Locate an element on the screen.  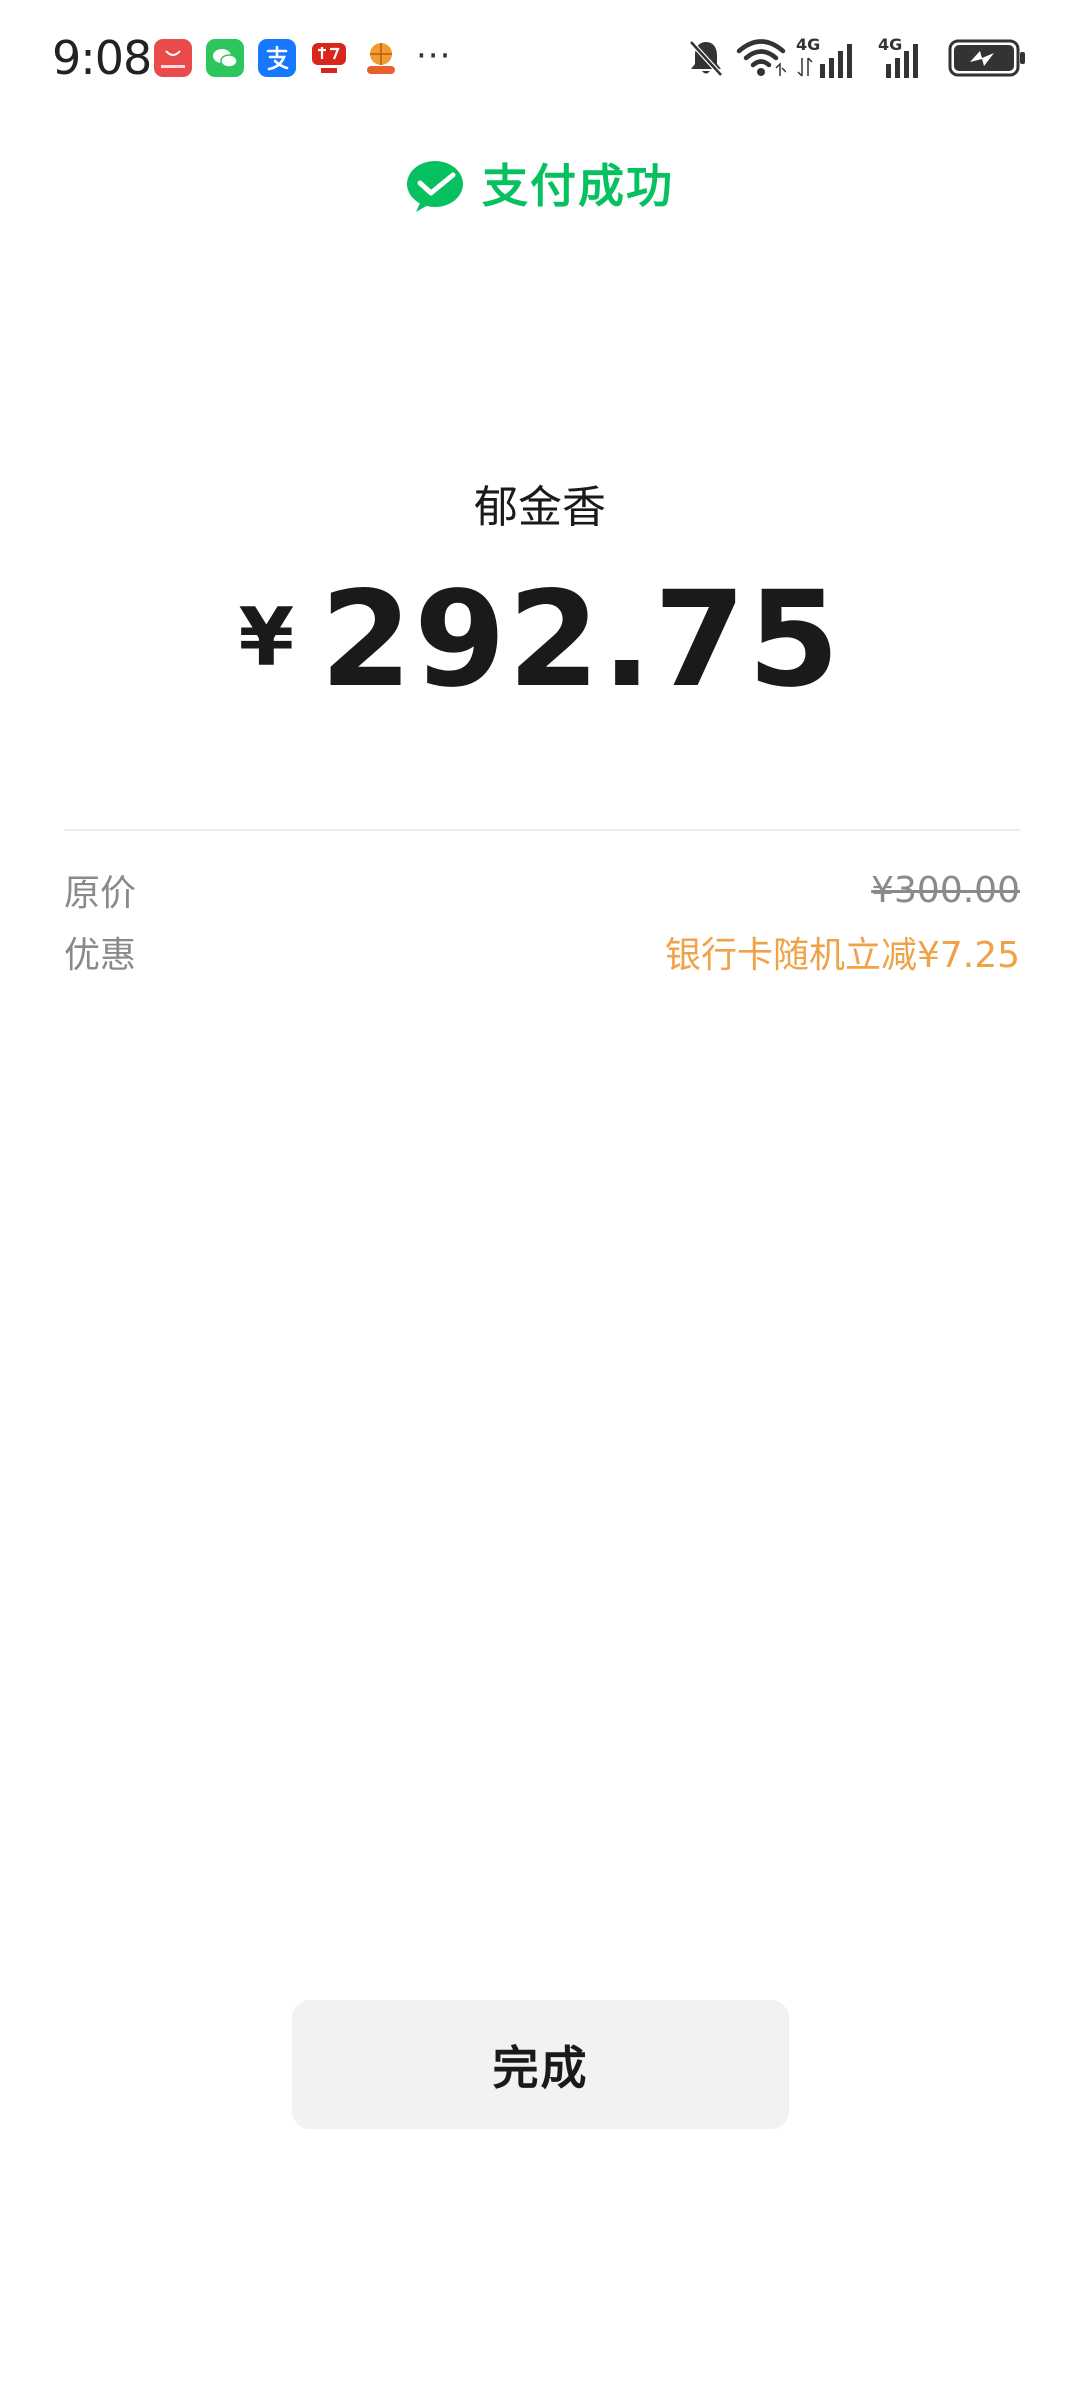
battery-charging-icon is located at coordinates (986, 58).